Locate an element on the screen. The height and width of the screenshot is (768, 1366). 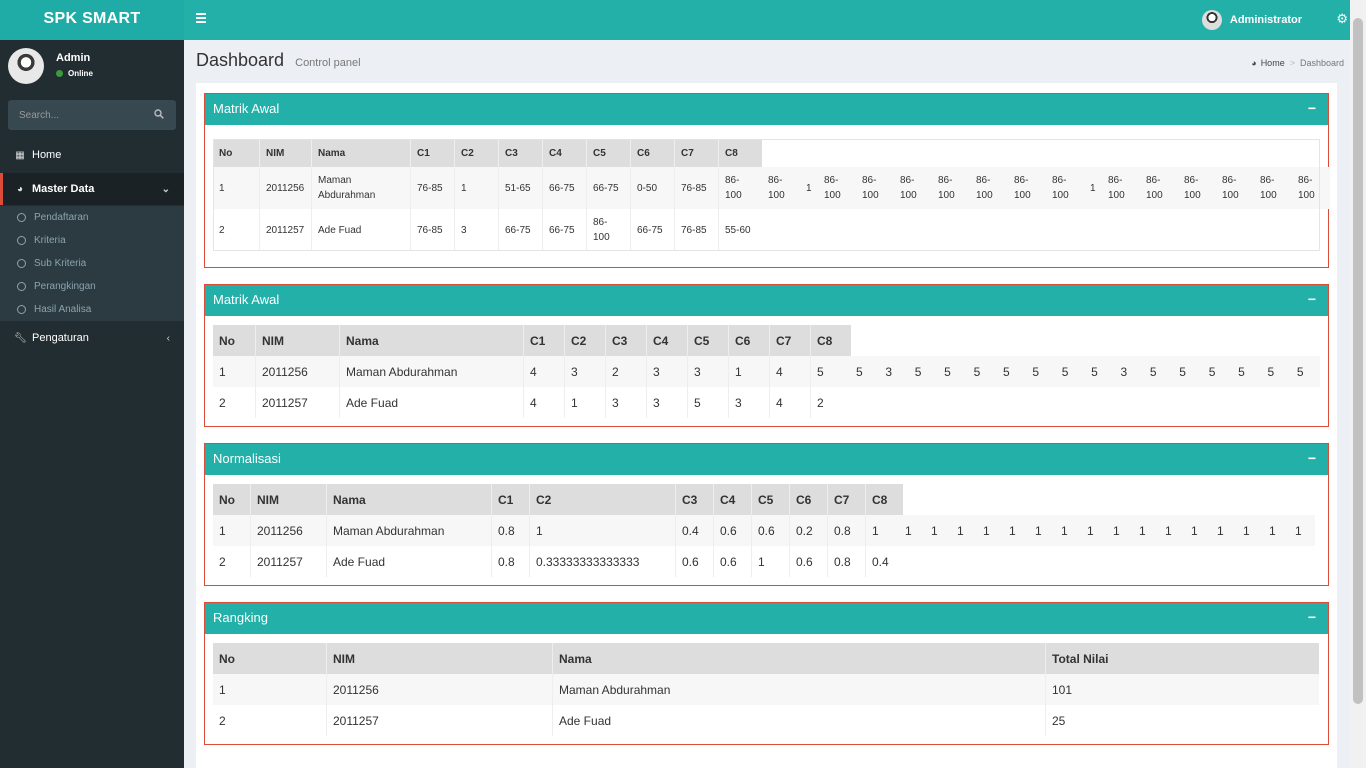
user-menu: Administrator is located at coordinates (1251, 20).